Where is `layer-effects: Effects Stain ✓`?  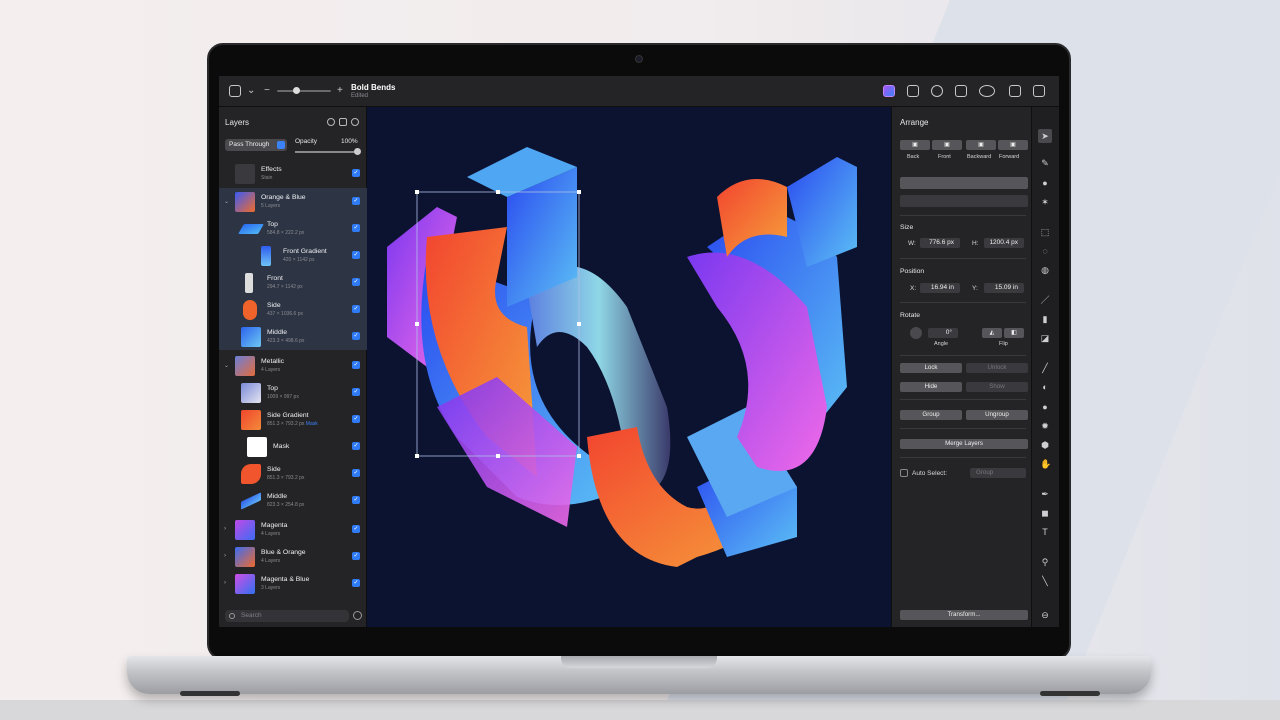 layer-effects: Effects Stain ✓ is located at coordinates (293, 173).